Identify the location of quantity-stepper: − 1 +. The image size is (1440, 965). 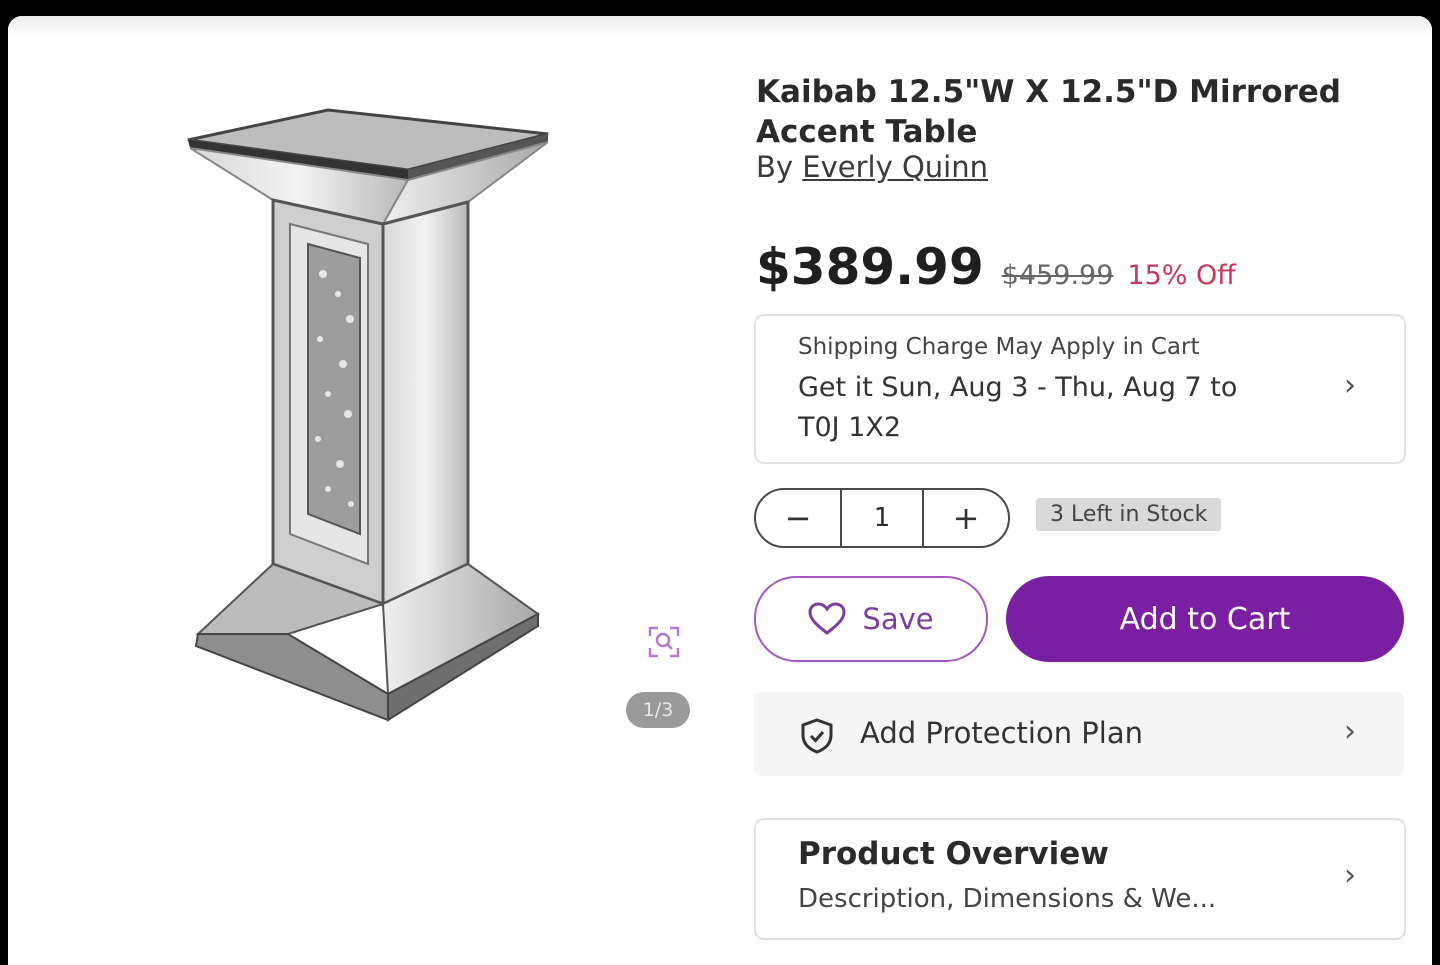
(882, 518).